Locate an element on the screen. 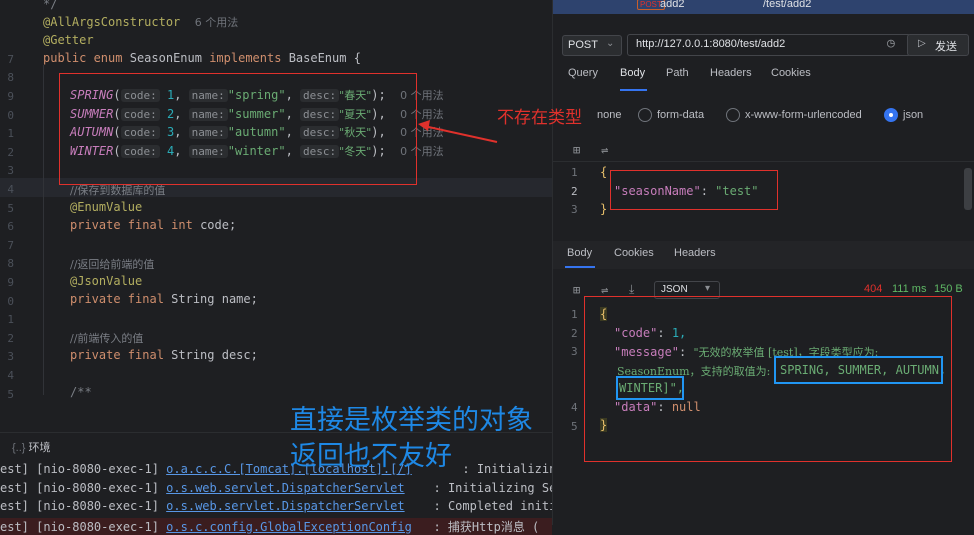  big-annotation-line2: 返回也不友好 is located at coordinates (371, 456).